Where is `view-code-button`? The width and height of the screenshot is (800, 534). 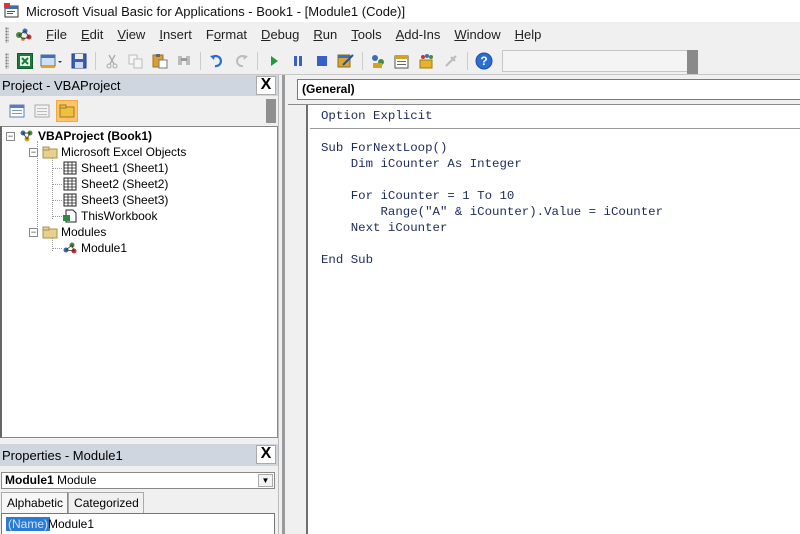 view-code-button is located at coordinates (17, 111).